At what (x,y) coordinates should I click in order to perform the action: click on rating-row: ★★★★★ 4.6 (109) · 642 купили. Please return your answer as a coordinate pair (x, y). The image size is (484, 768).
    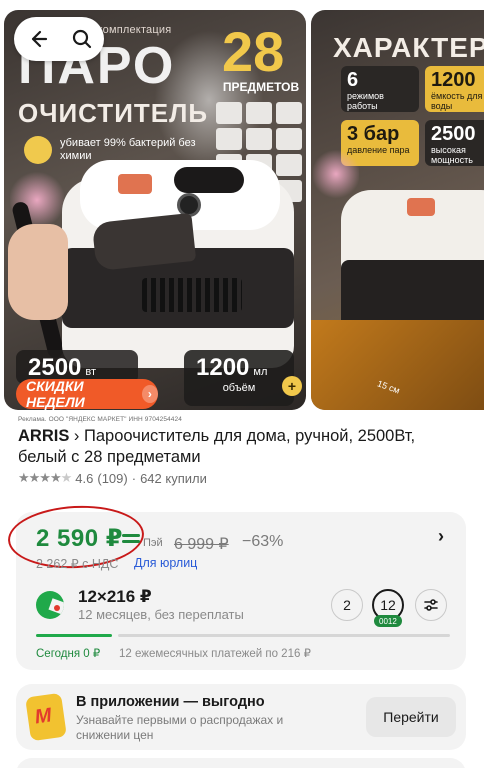
    Looking at the image, I should click on (112, 478).